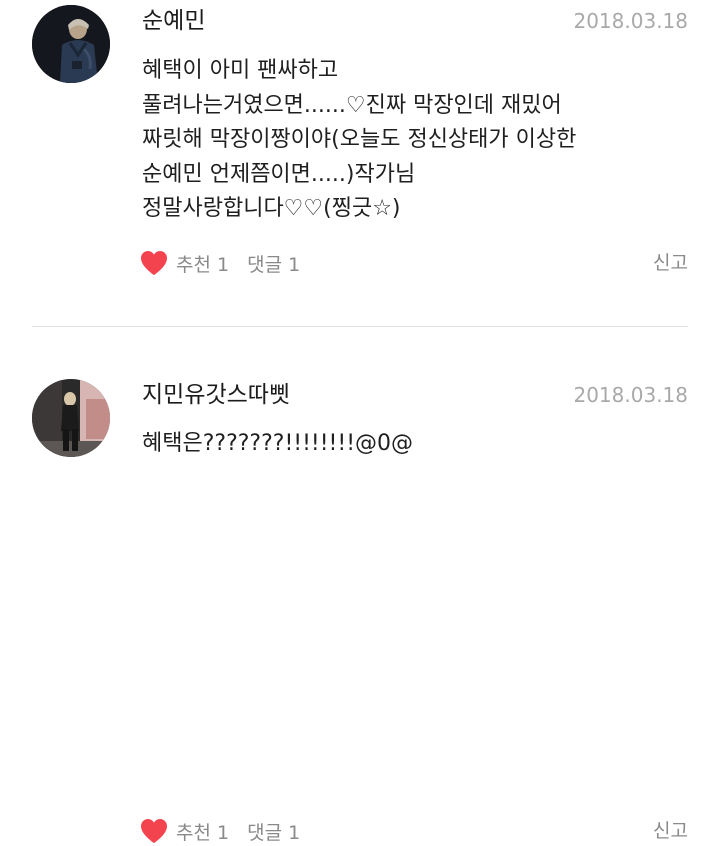  Describe the element at coordinates (352, 105) in the screenshot. I see `comment-body-line: 풀려나는거였으면......♡진짜 막장인데 재밌어` at that location.